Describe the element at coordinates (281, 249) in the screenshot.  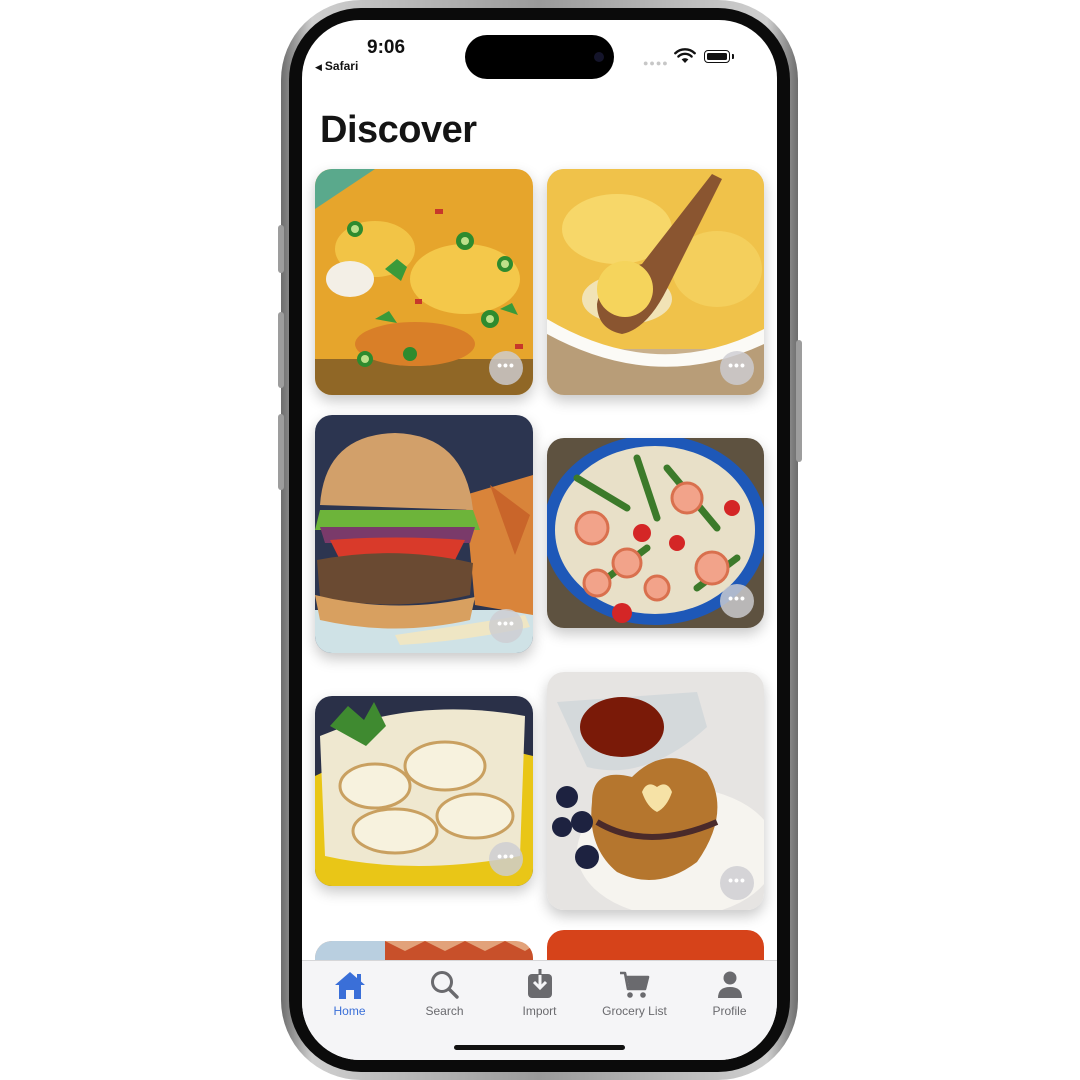
I see `action-button` at that location.